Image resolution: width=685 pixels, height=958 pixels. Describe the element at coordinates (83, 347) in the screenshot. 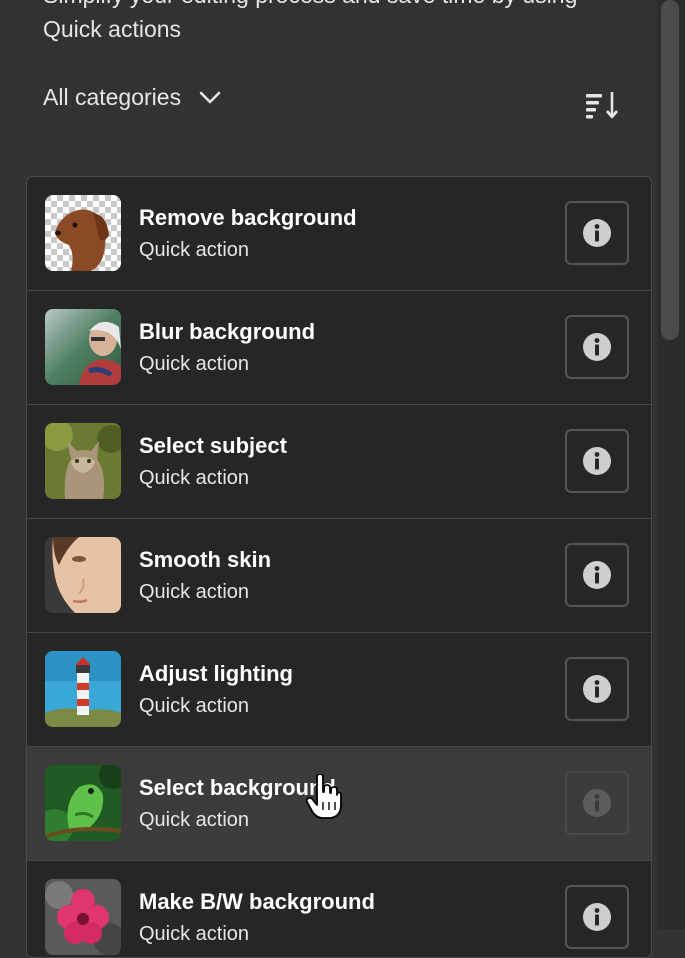

I see `blur-background-thumbnail` at that location.